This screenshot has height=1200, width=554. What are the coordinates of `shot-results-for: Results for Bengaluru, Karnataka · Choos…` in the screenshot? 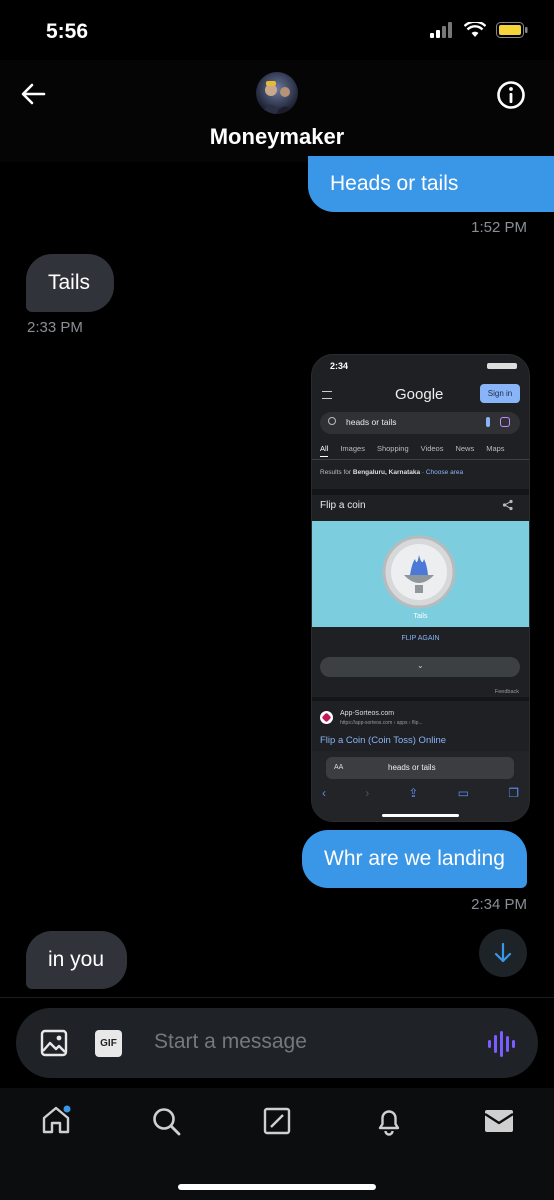 It's located at (392, 472).